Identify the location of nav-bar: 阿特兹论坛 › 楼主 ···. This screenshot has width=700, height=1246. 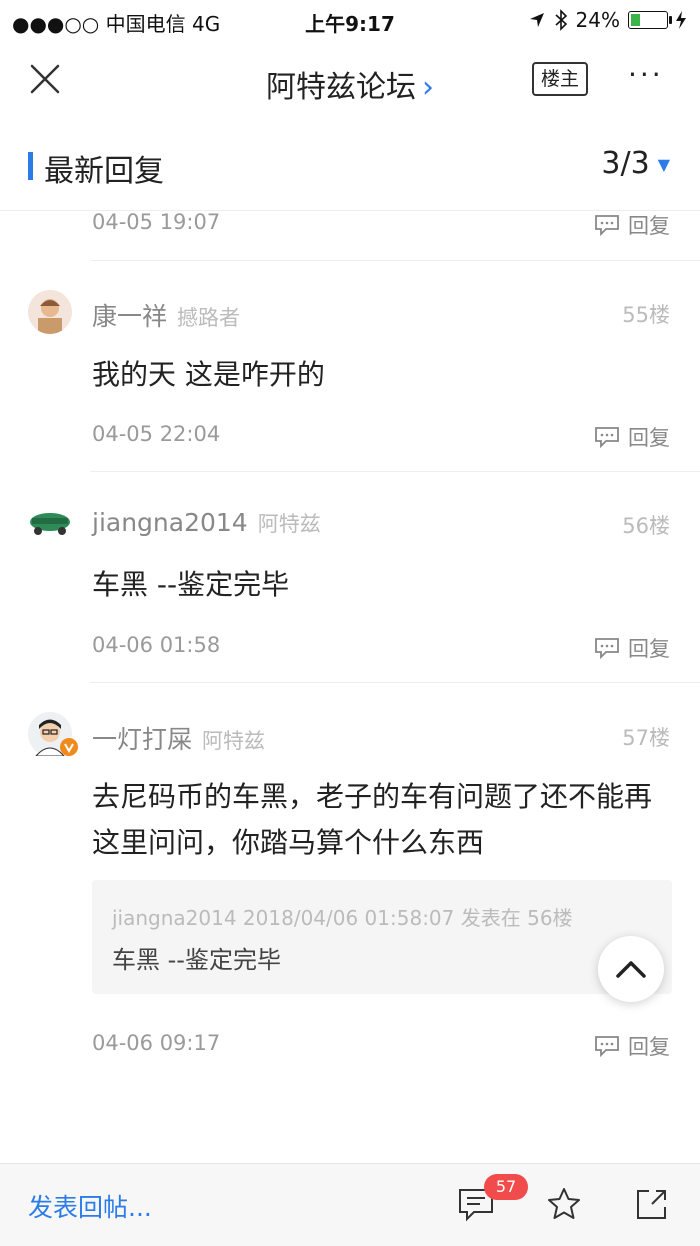
(350, 79).